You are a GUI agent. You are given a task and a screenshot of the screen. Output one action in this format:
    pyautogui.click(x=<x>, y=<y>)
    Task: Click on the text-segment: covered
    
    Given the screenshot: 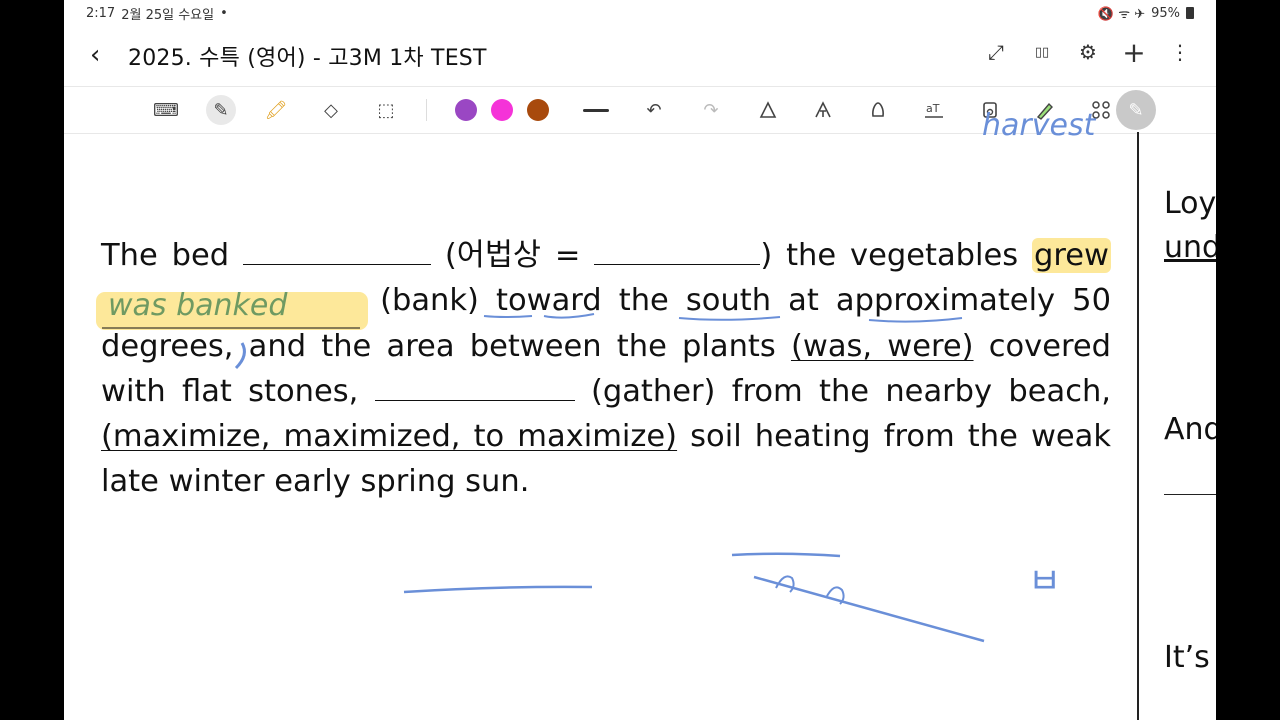 What is the action you would take?
    pyautogui.click(x=1049, y=346)
    